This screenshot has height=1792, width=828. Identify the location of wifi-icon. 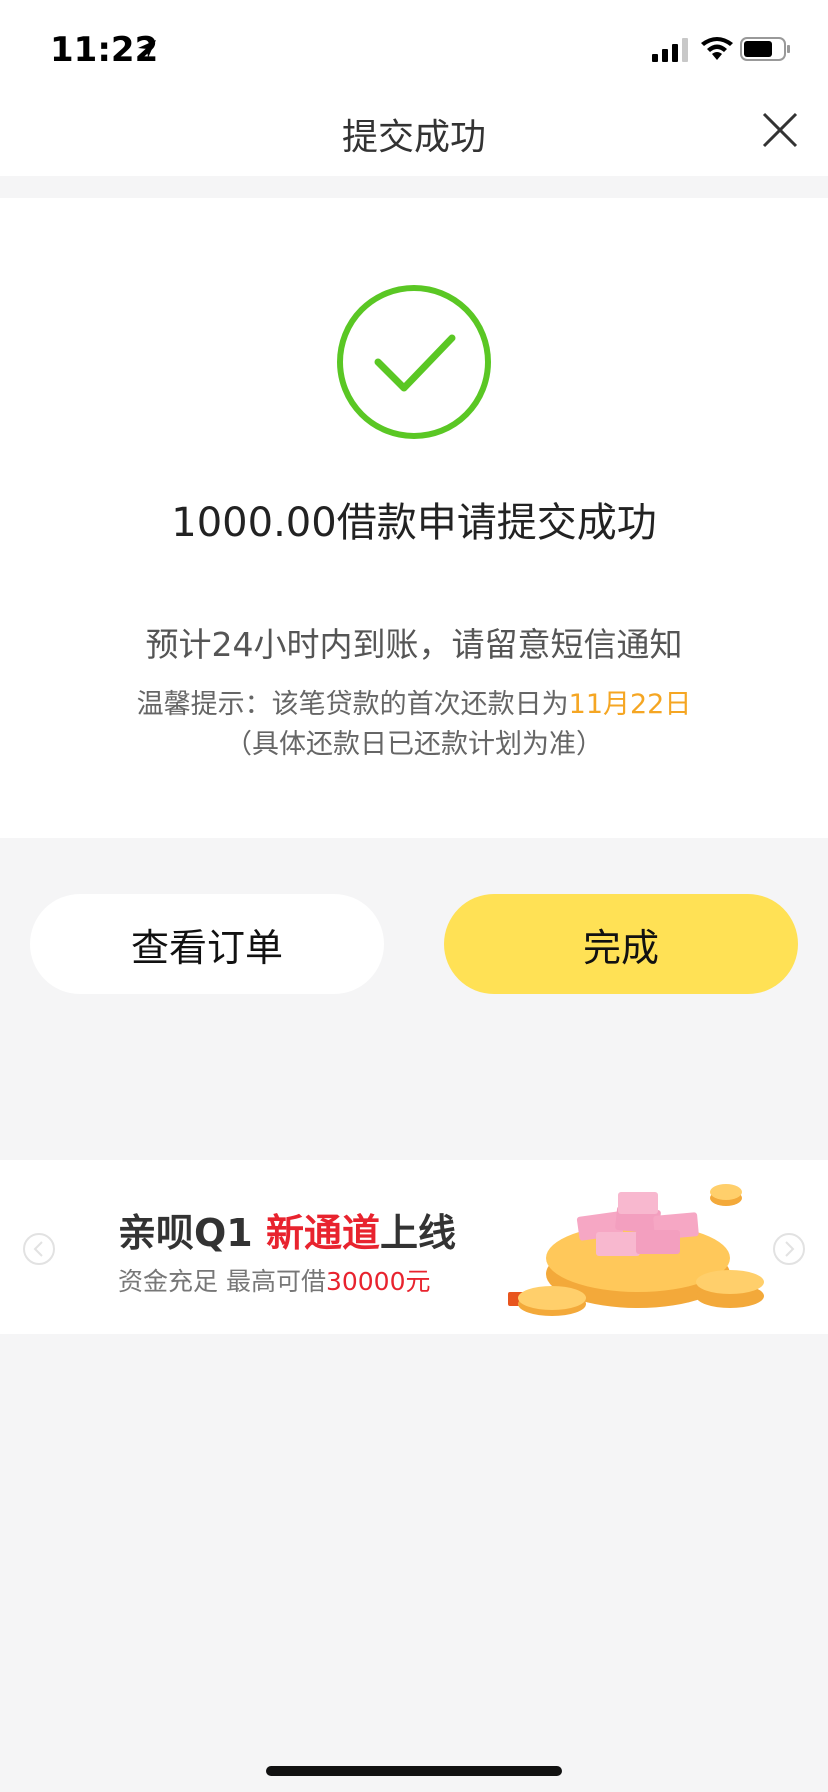
(717, 48).